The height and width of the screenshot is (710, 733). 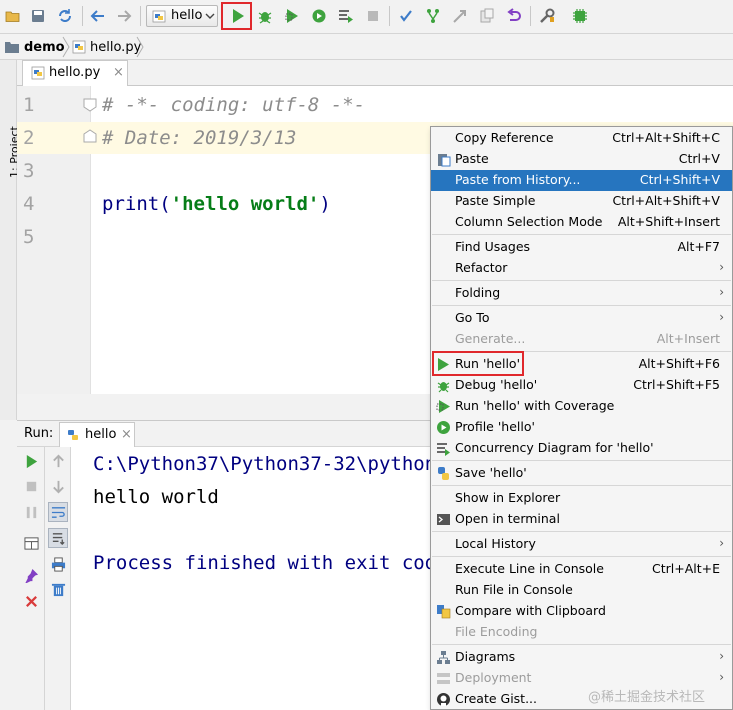 What do you see at coordinates (478, 292) in the screenshot?
I see `menu-item-label: Folding` at bounding box center [478, 292].